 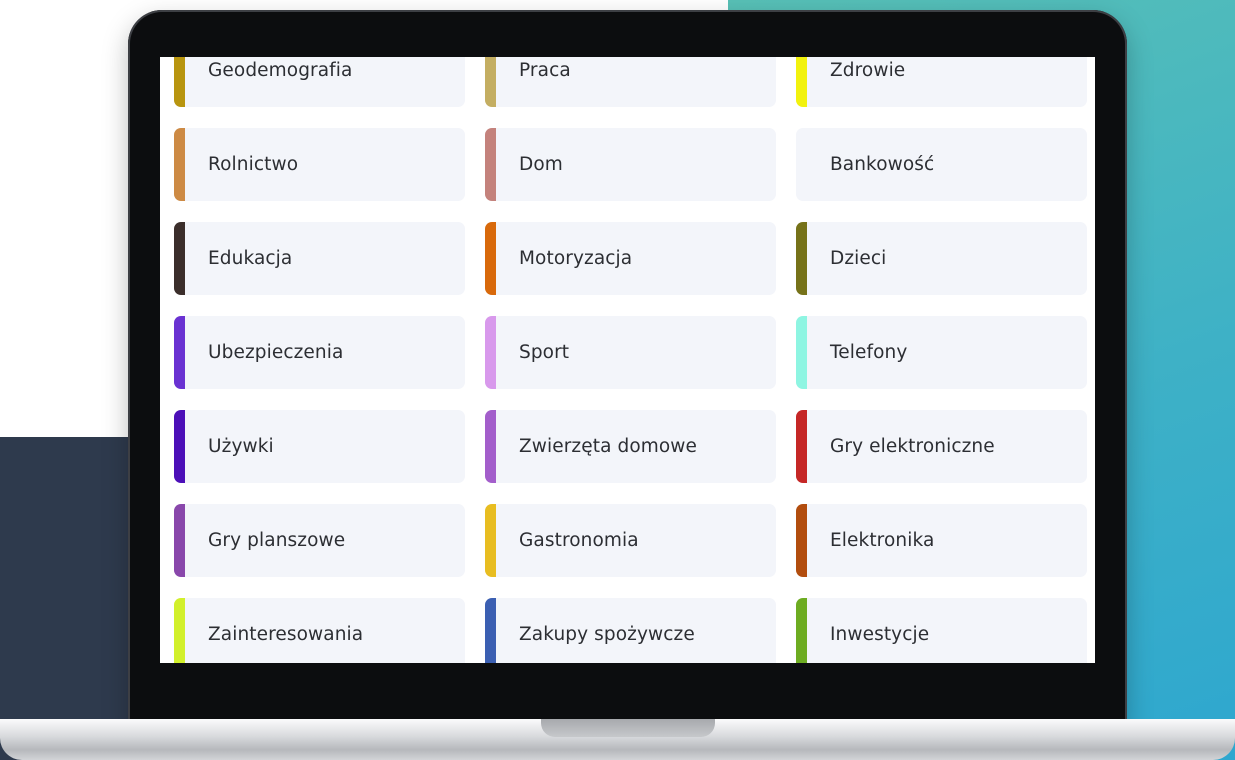 I want to click on laptop-notch, so click(x=628, y=728).